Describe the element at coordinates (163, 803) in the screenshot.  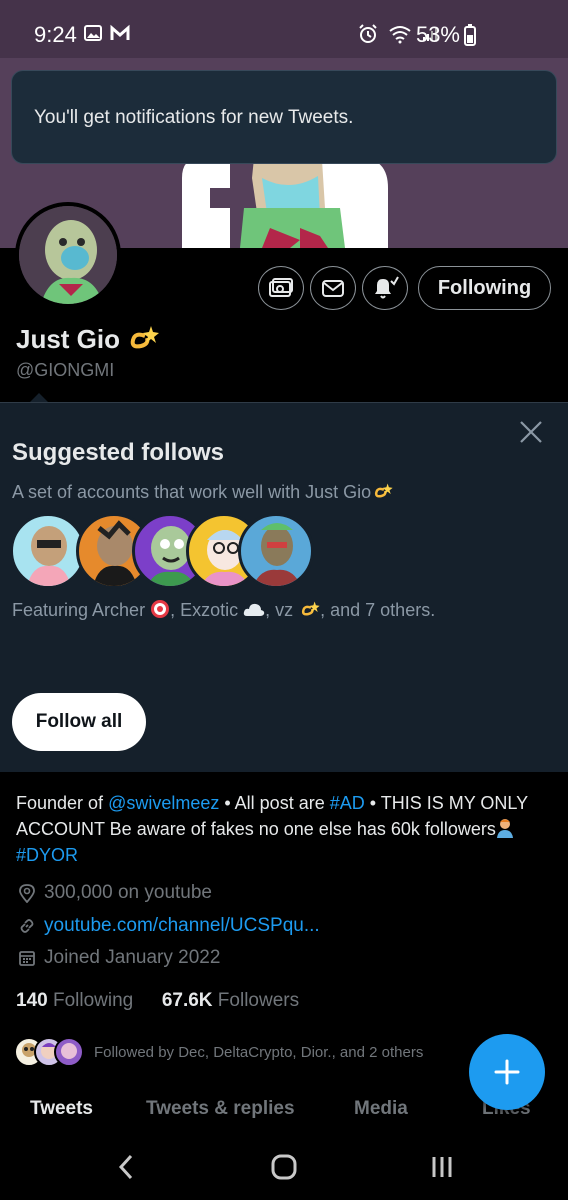
I see `bio-mention-link: @swivelmeez` at that location.